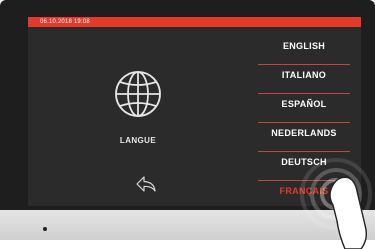 Image resolution: width=375 pixels, height=249 pixels. What do you see at coordinates (138, 140) in the screenshot?
I see `page-title: LANGUE` at bounding box center [138, 140].